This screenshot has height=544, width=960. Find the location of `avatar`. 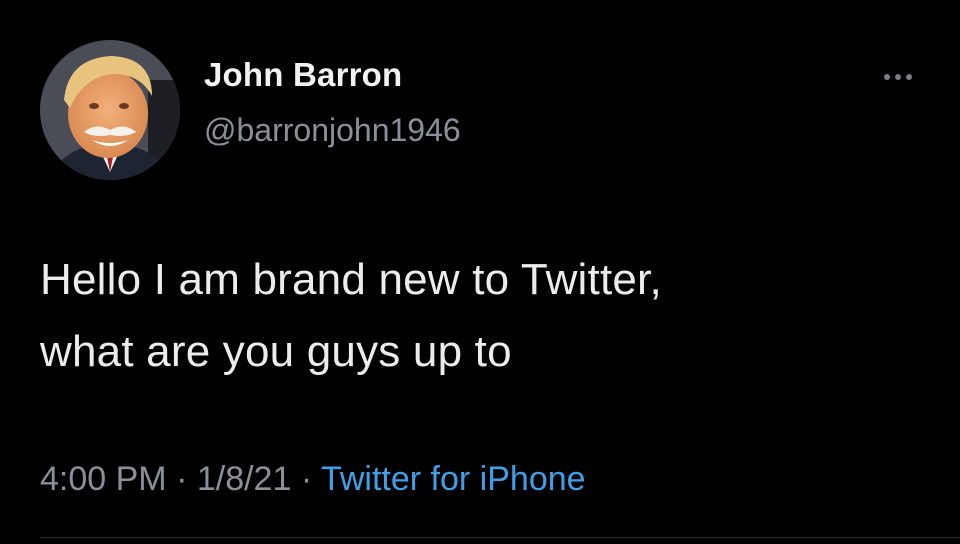

avatar is located at coordinates (110, 110).